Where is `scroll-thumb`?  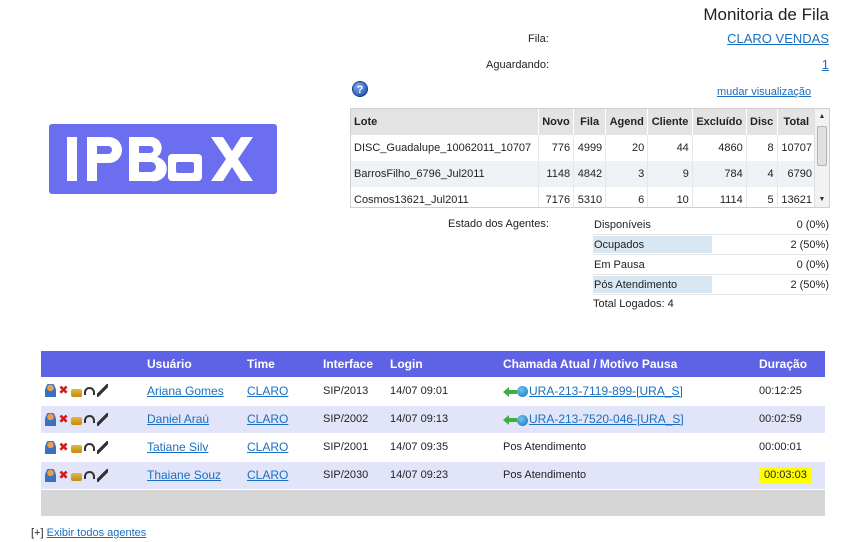 scroll-thumb is located at coordinates (822, 146).